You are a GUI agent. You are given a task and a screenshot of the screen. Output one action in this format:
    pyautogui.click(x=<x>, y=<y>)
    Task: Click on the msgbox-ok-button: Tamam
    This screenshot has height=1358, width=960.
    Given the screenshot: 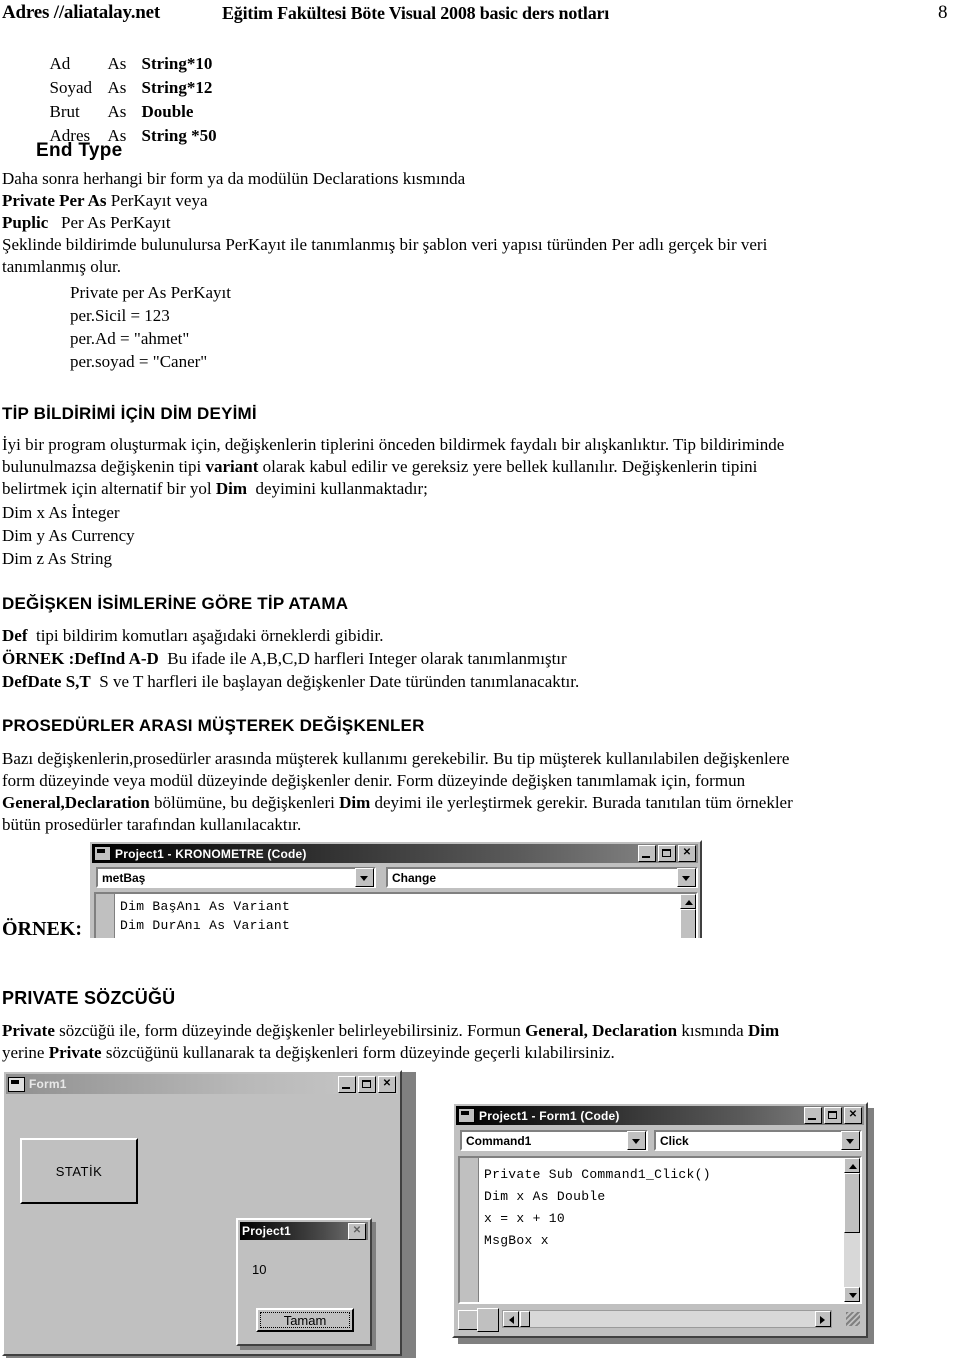 What is the action you would take?
    pyautogui.click(x=305, y=1320)
    